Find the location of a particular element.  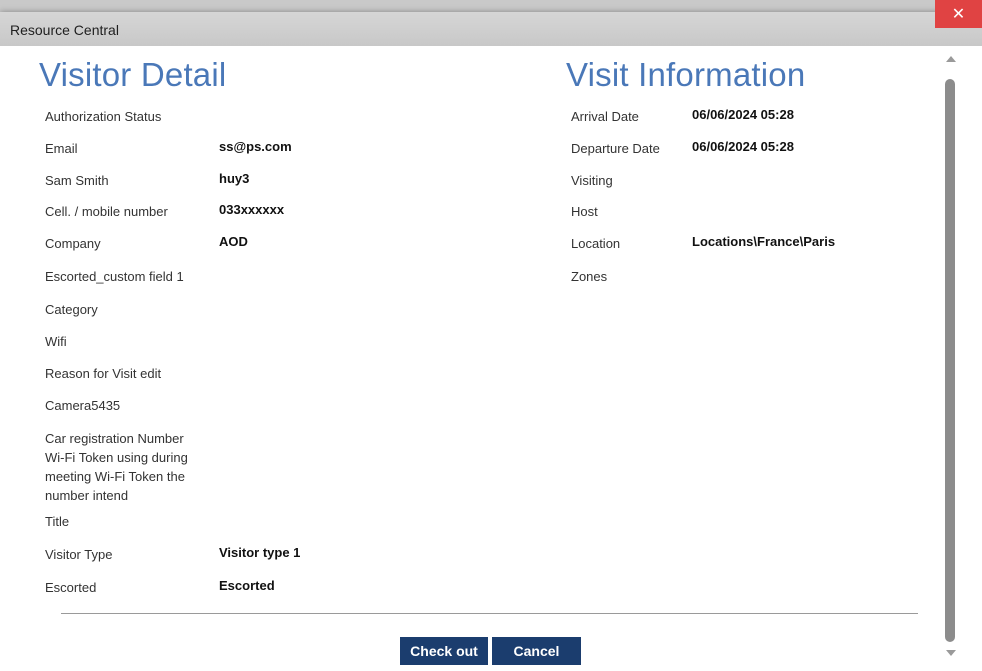

field-label-departure-date: Departure Date is located at coordinates (615, 148).